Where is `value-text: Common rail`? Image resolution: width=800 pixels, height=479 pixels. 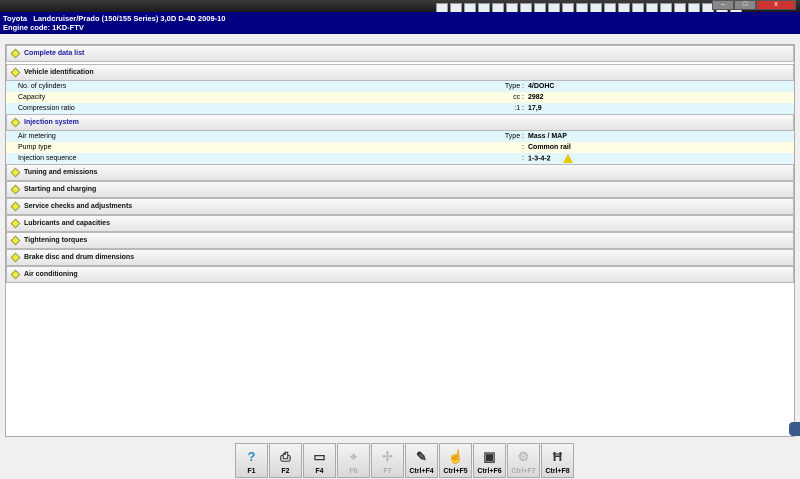
value-text: Common rail is located at coordinates (549, 147).